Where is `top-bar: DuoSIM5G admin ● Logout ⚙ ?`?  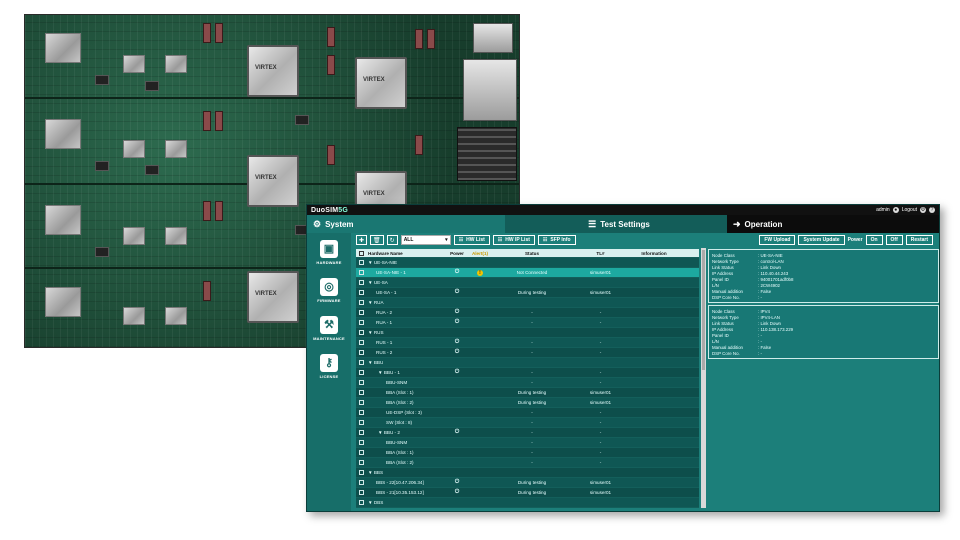 top-bar: DuoSIM5G admin ● Logout ⚙ ? is located at coordinates (623, 210).